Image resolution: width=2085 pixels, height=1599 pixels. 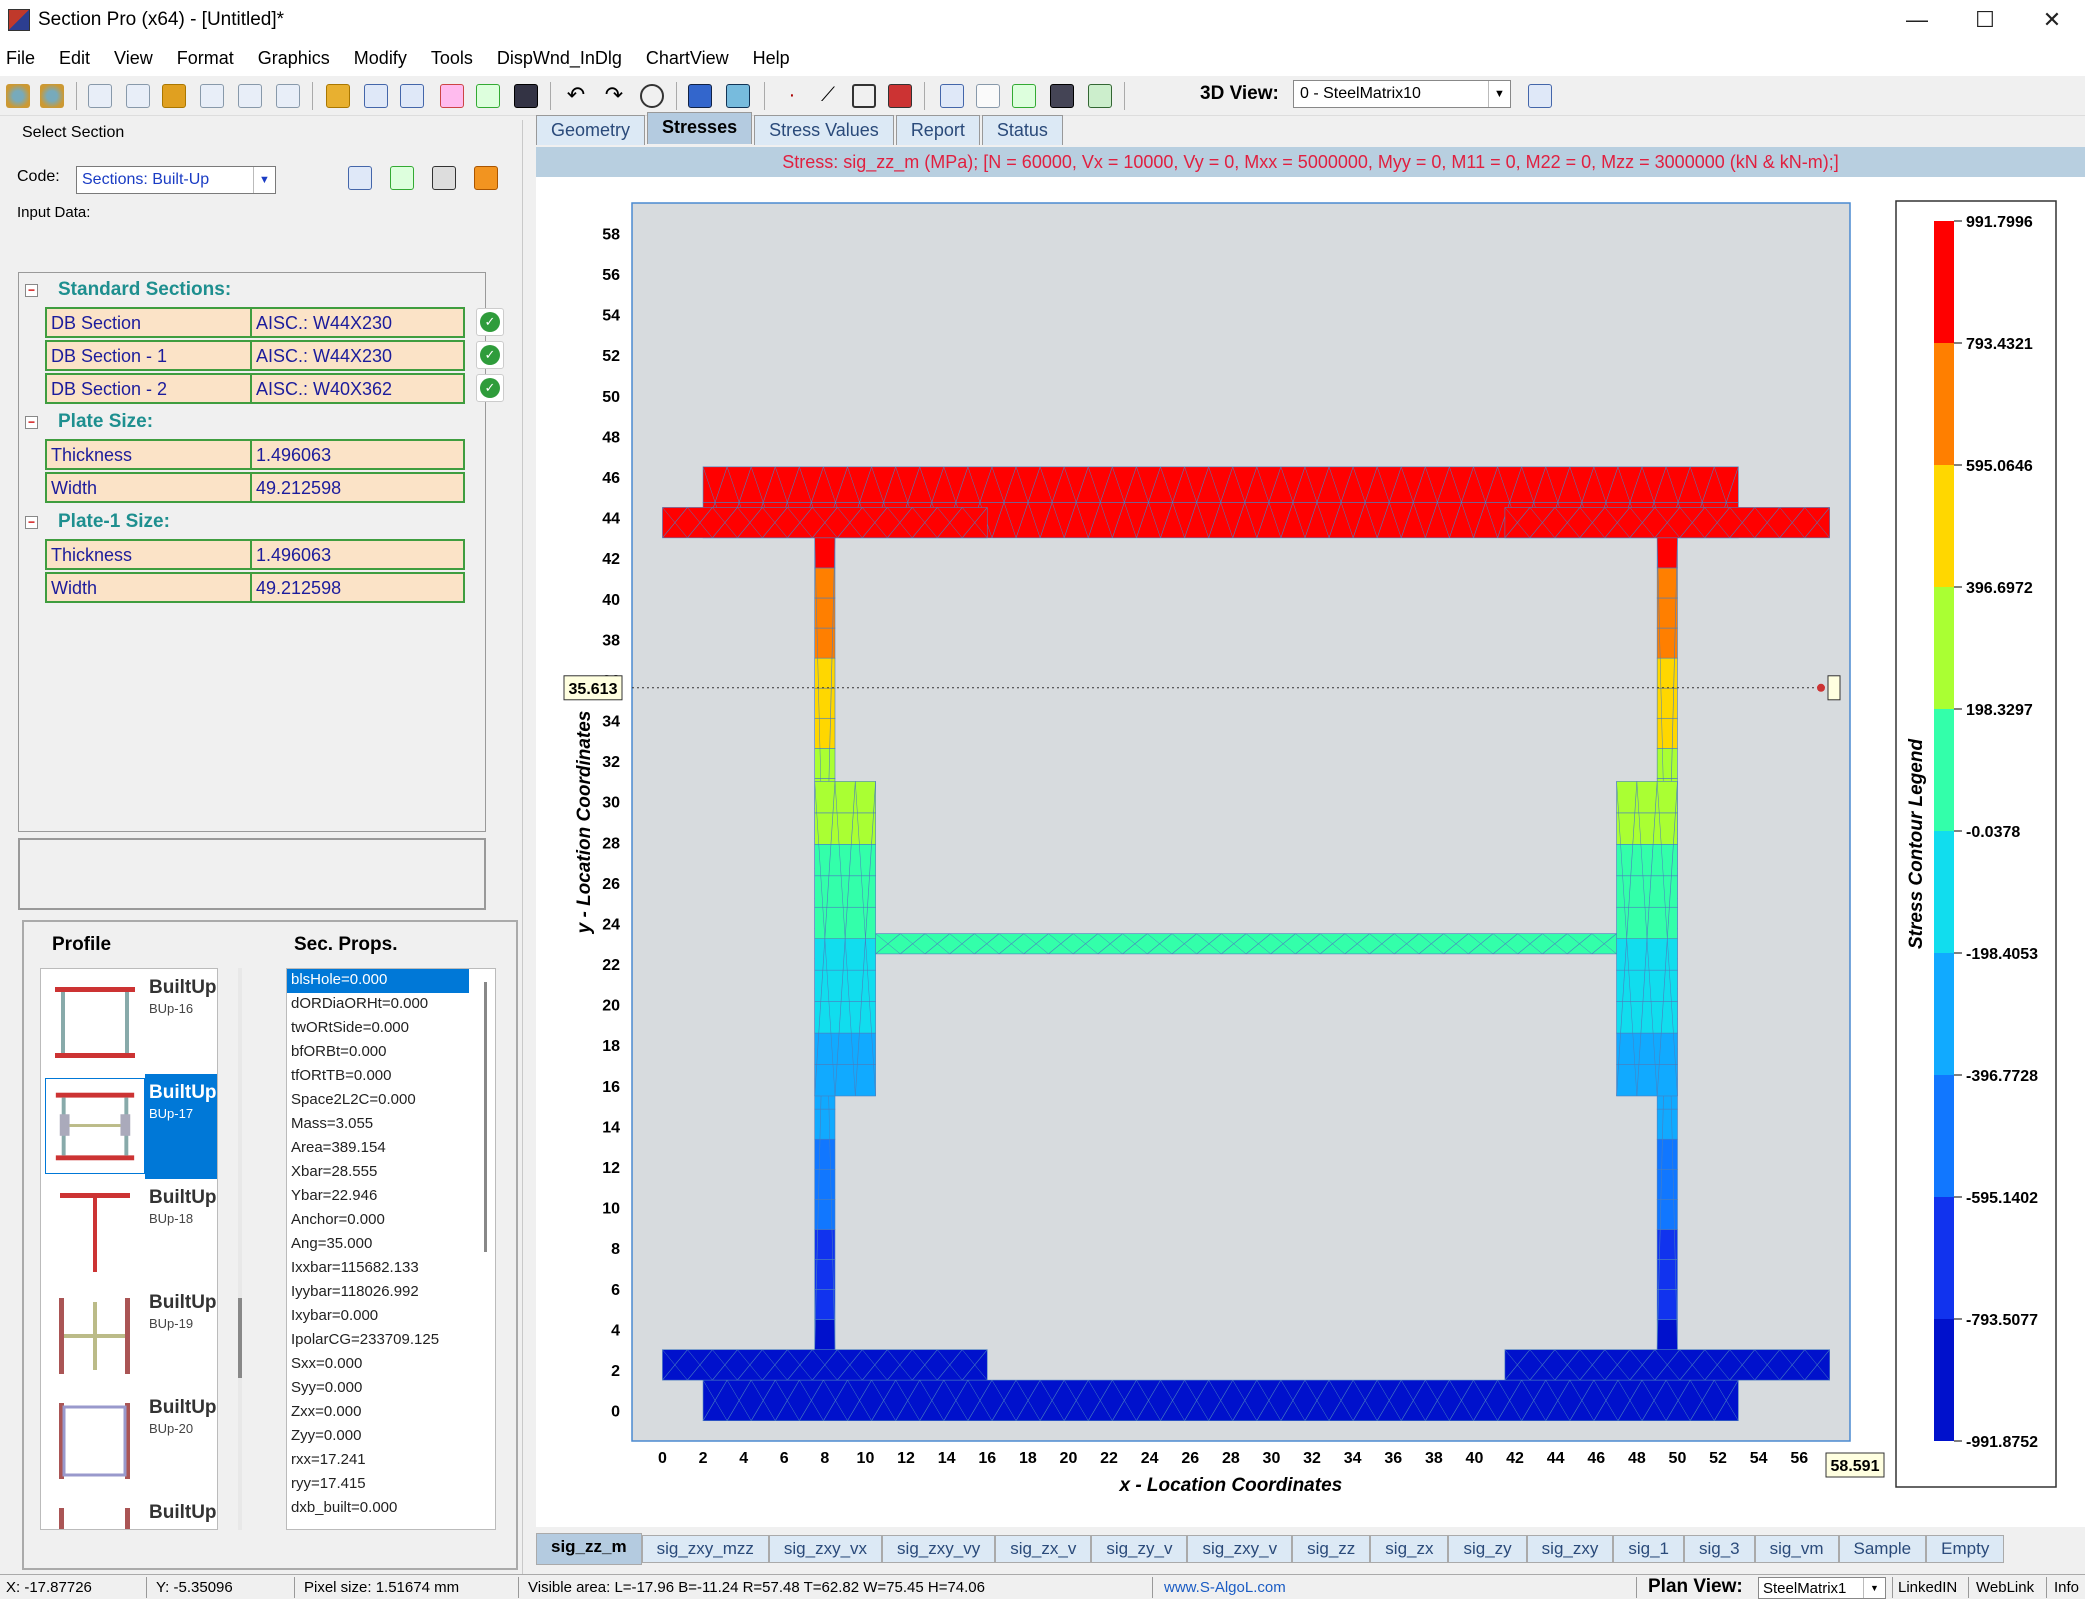 What do you see at coordinates (391, 1437) in the screenshot?
I see `secprop-item: Zyy=0.000` at bounding box center [391, 1437].